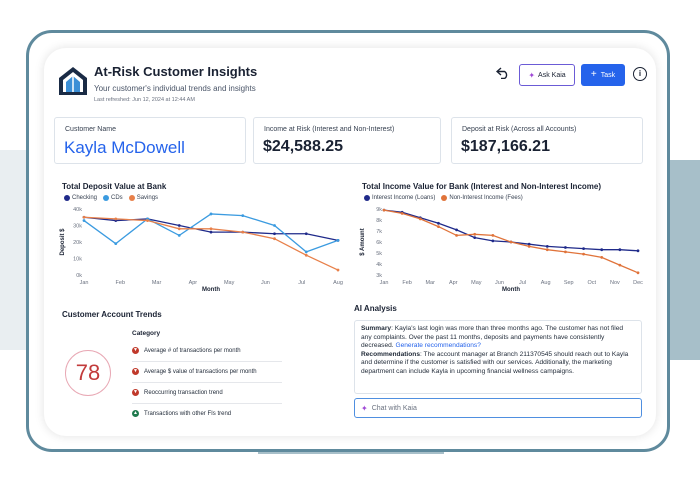 The image size is (700, 500). Describe the element at coordinates (430, 283) in the screenshot. I see `x-tick-label: Mar` at that location.